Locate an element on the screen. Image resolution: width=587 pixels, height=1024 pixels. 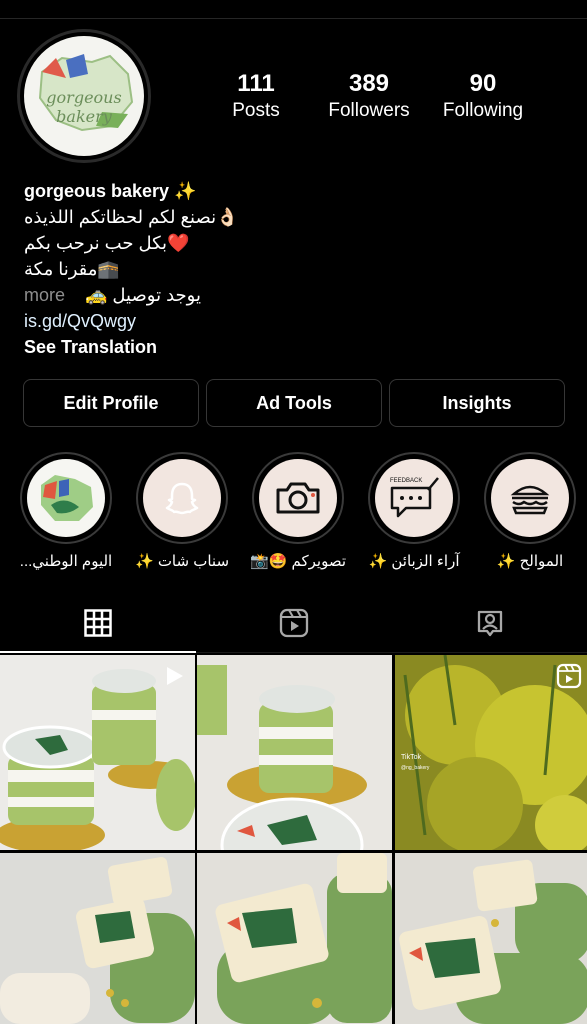
avatar-brand-text: gorgeous bakery is located at coordinates (84, 107).